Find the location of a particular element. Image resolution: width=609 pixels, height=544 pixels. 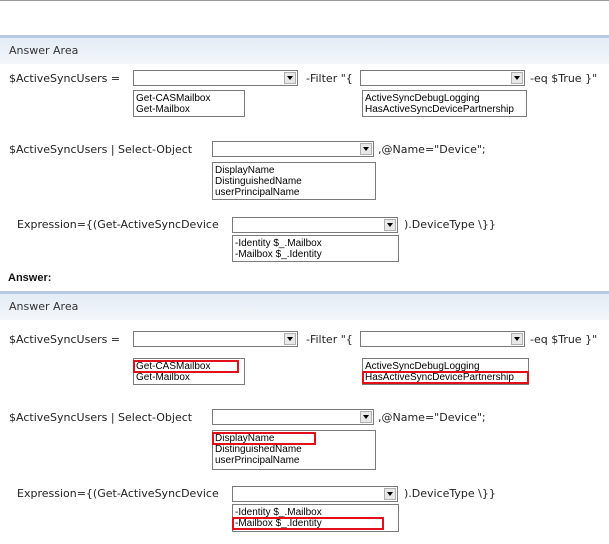

option-display-name-selected: DisplayName is located at coordinates (264, 438).